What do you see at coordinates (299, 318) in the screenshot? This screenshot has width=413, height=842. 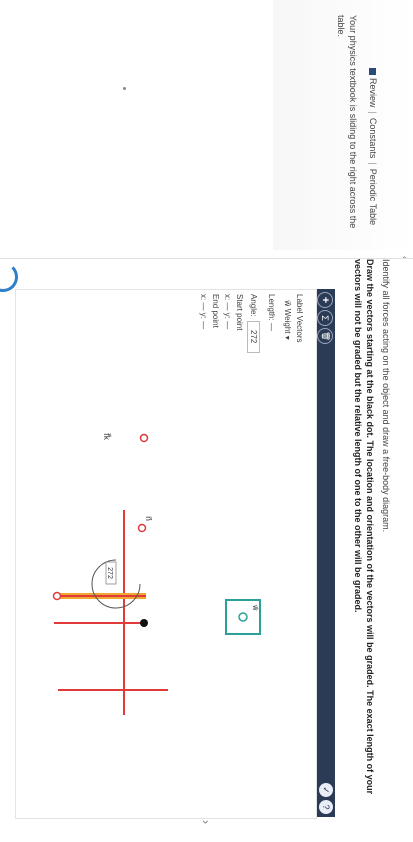 I see `label-vectors-heading: Label Vectors` at bounding box center [299, 318].